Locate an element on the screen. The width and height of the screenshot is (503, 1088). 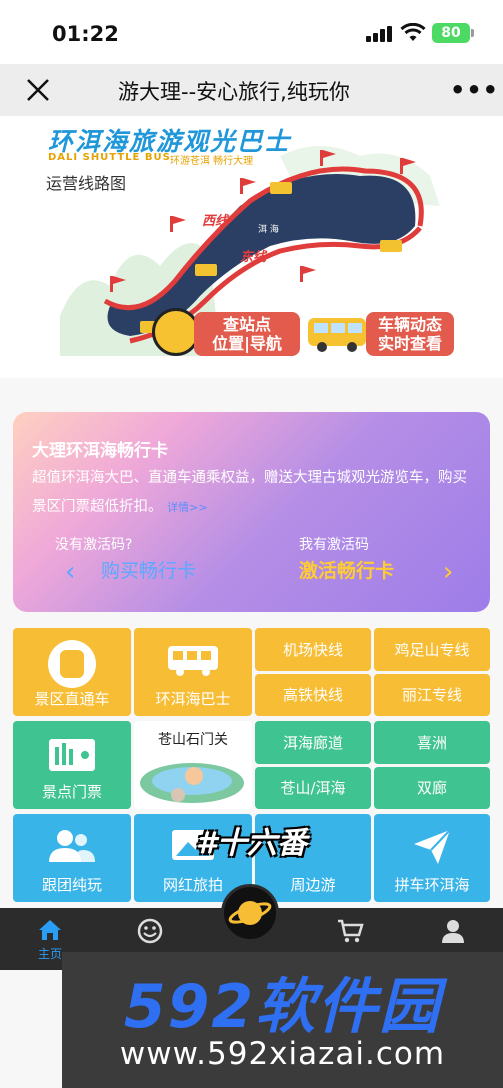
close-icon is located at coordinates (38, 90).